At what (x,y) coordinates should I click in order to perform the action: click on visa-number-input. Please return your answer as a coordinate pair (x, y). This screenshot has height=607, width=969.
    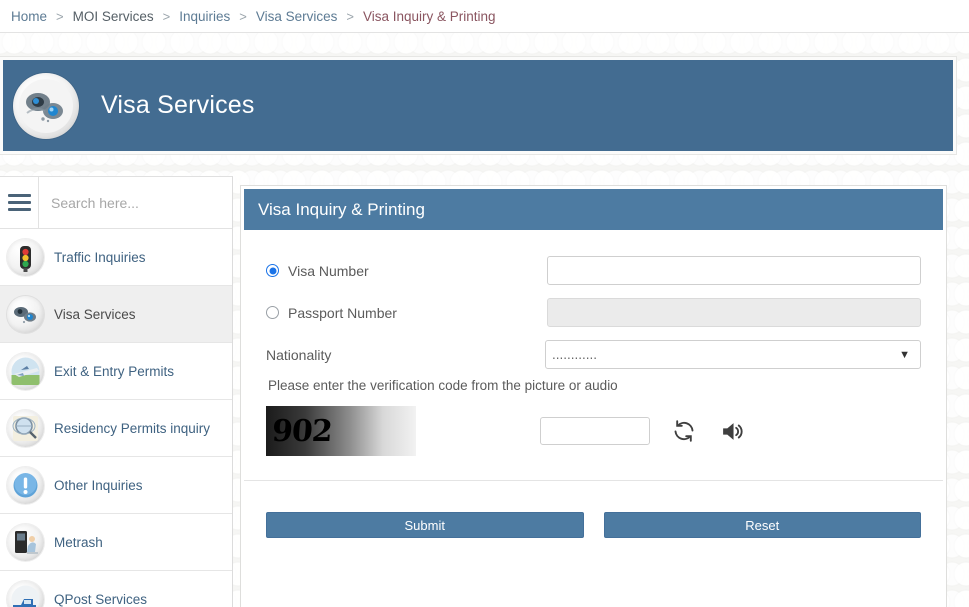
    Looking at the image, I should click on (733, 270).